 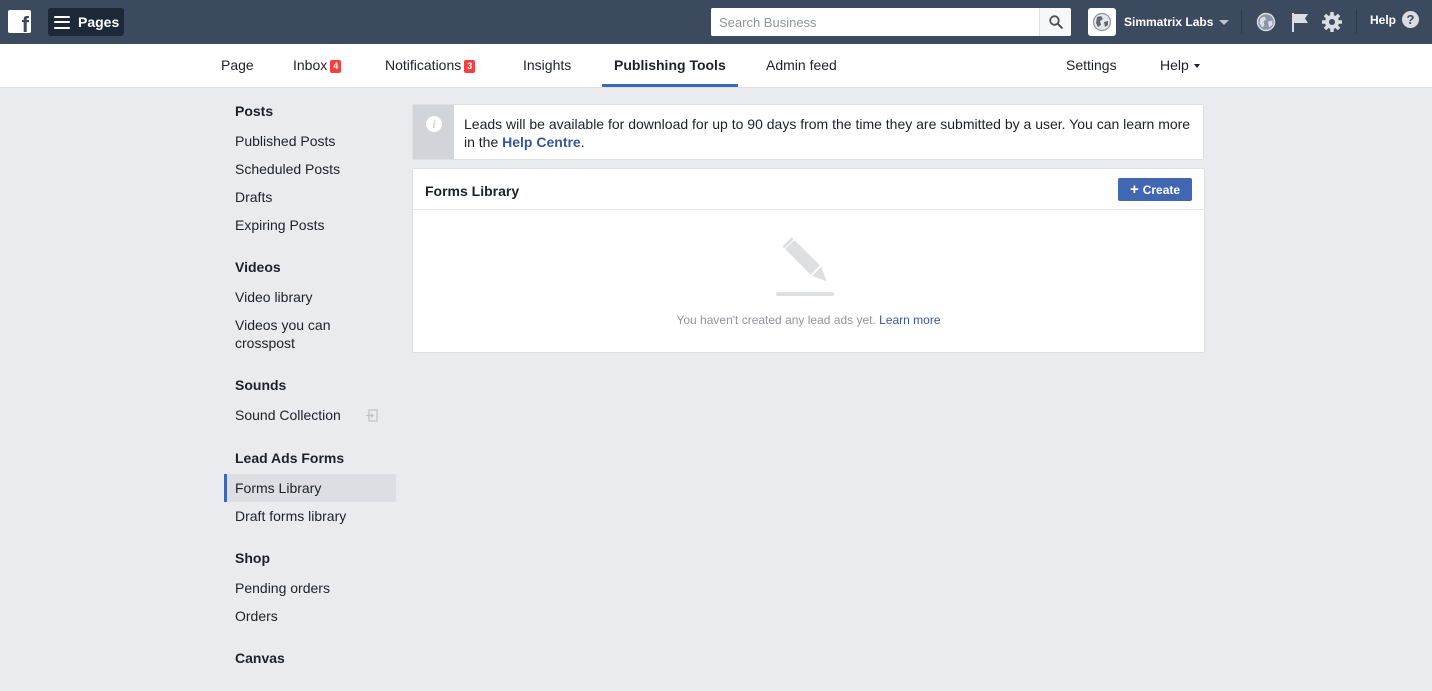 I want to click on hamburger-icon, so click(x=62, y=22).